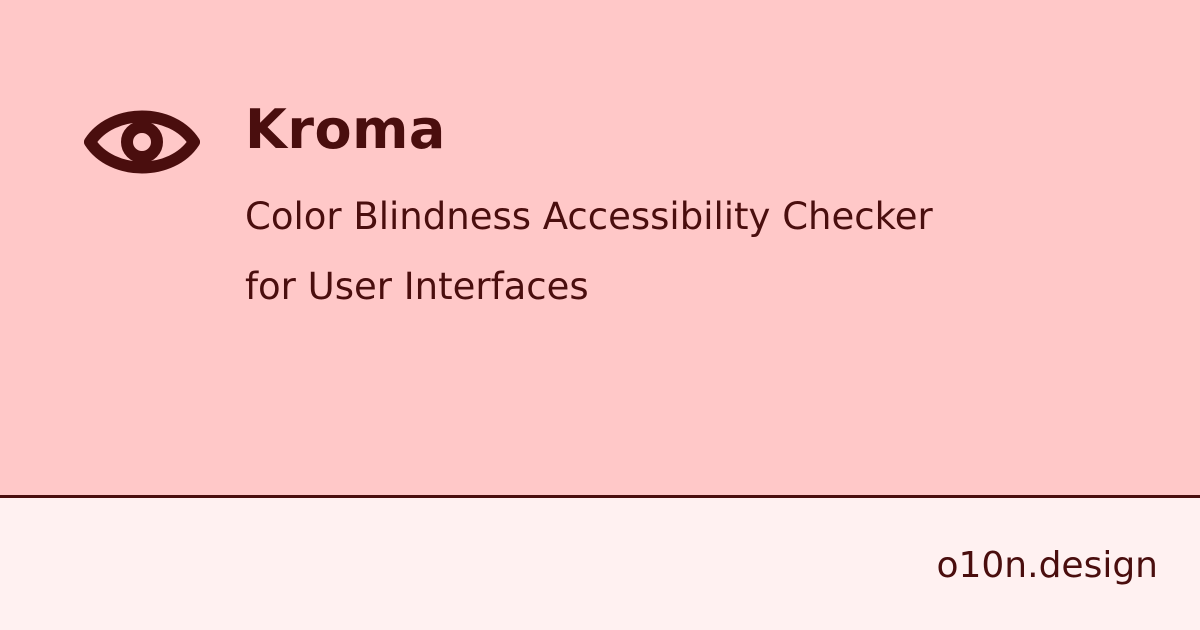  I want to click on app-title: Kroma, so click(345, 129).